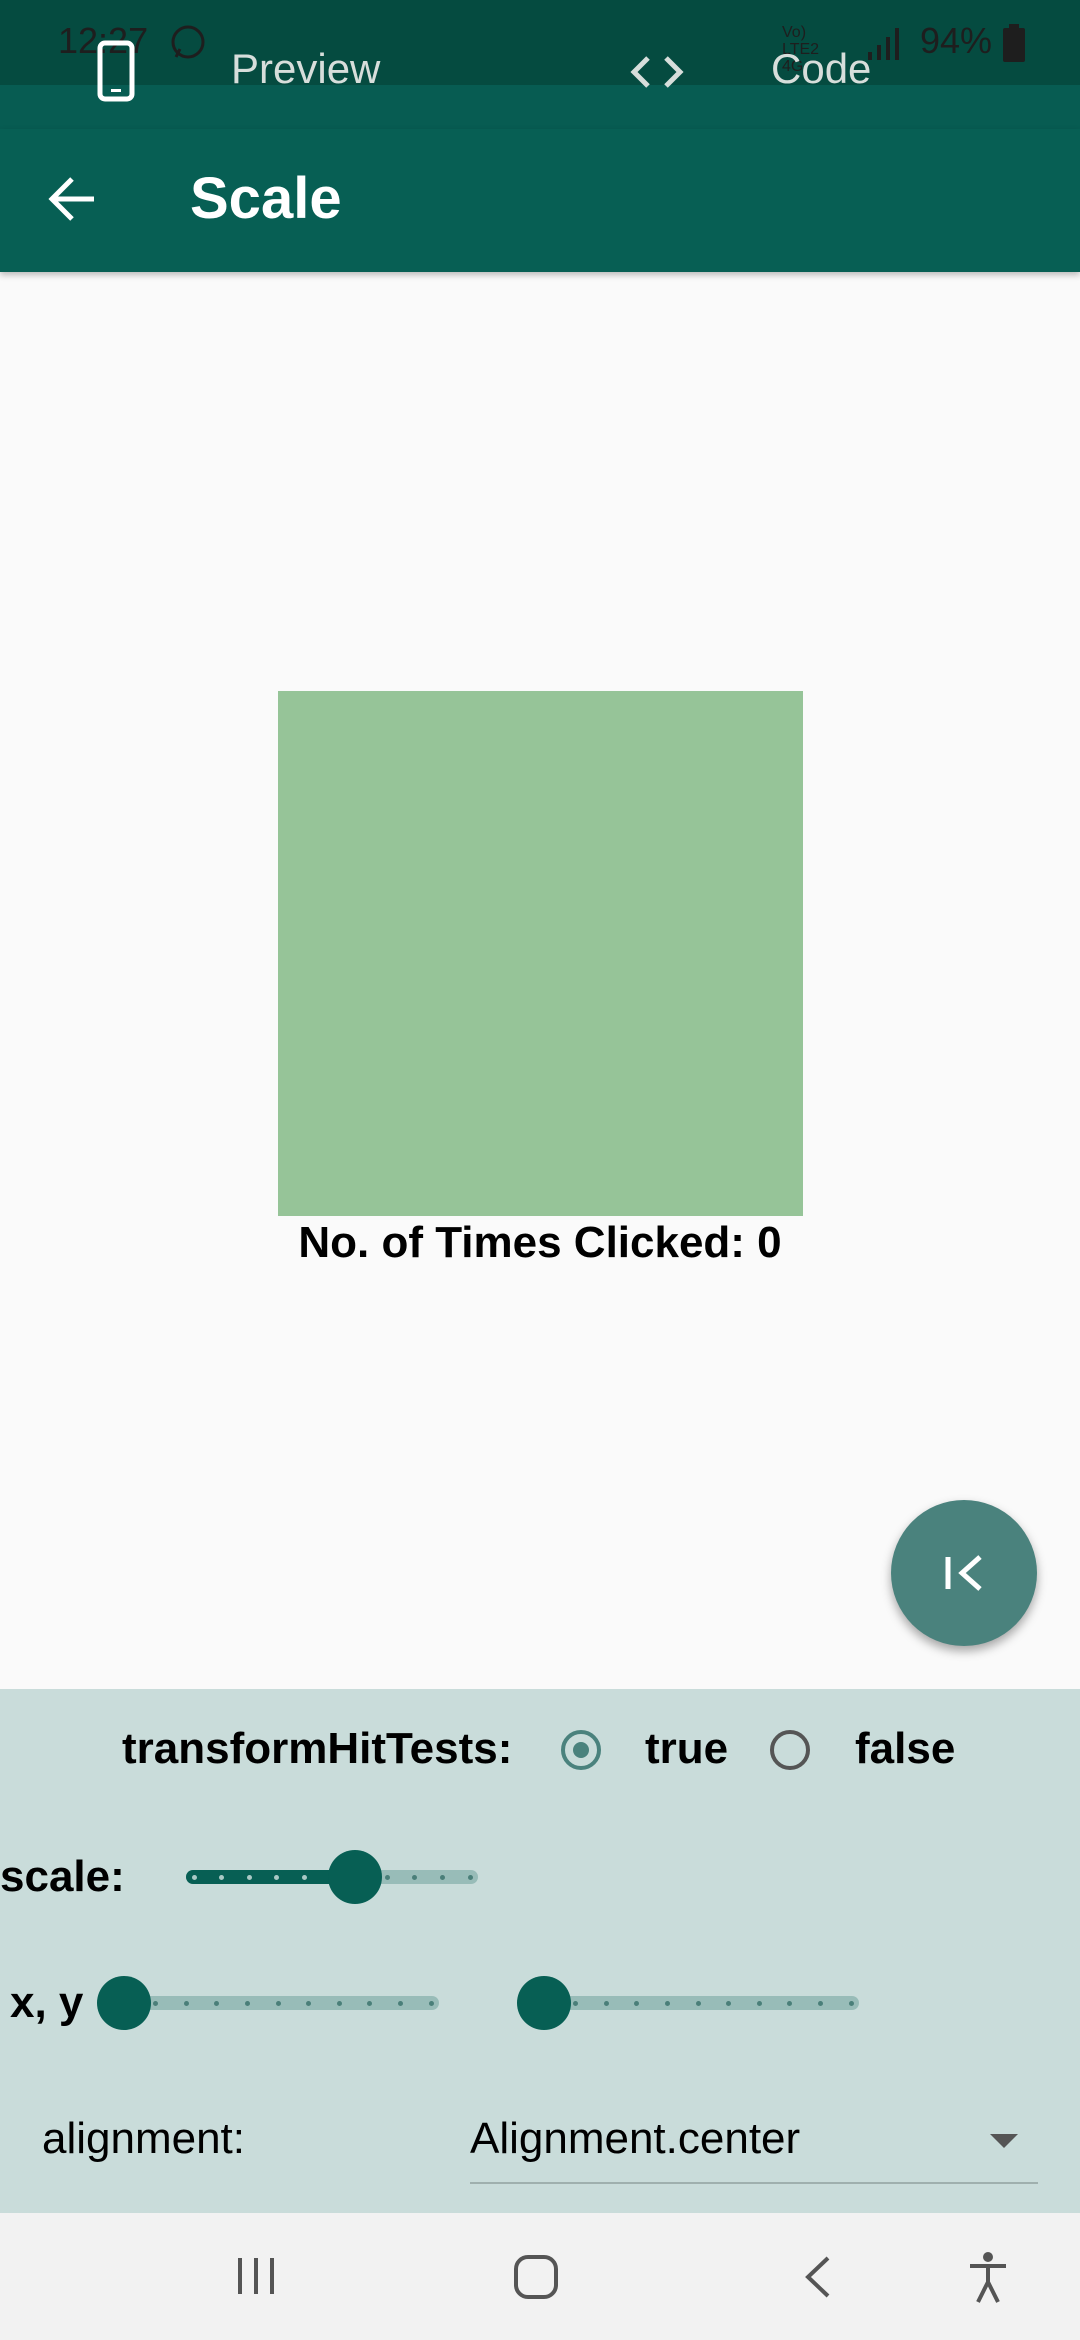 The width and height of the screenshot is (1080, 2340). What do you see at coordinates (47, 2002) in the screenshot?
I see `xy-label: x, y` at bounding box center [47, 2002].